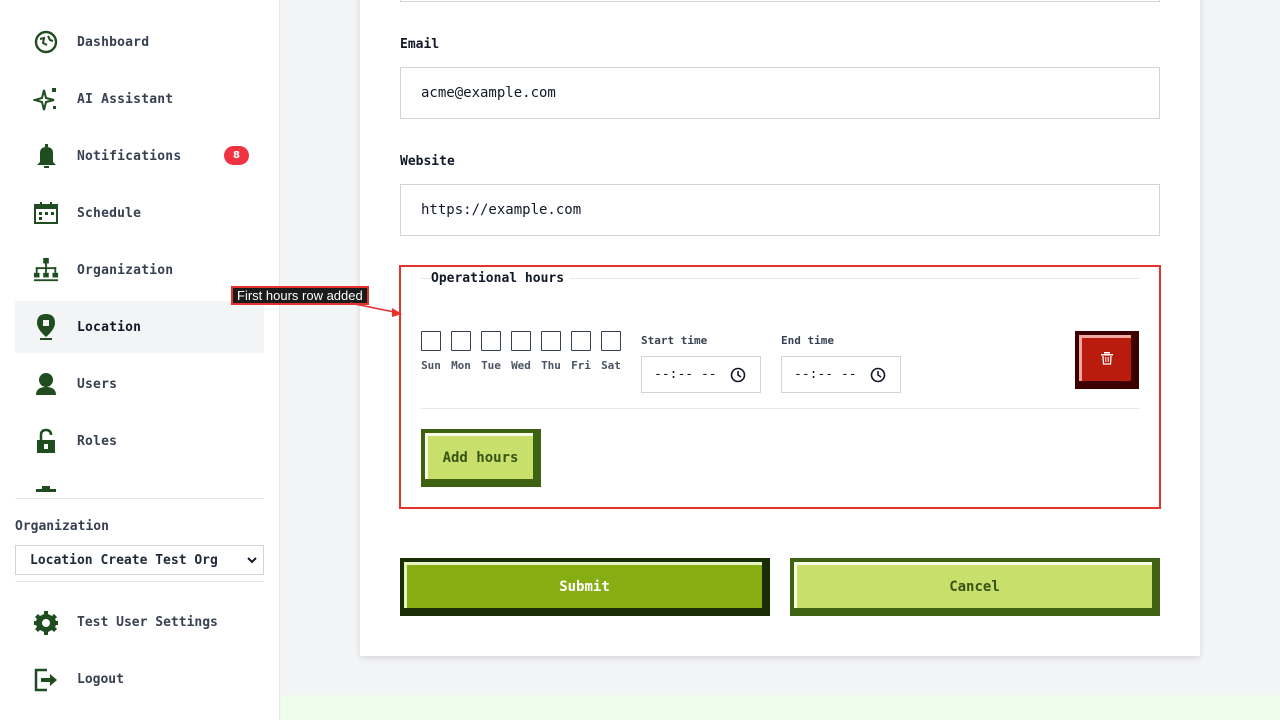  I want to click on sidebar-item-ai-assistant: AI Assistant, so click(139, 99).